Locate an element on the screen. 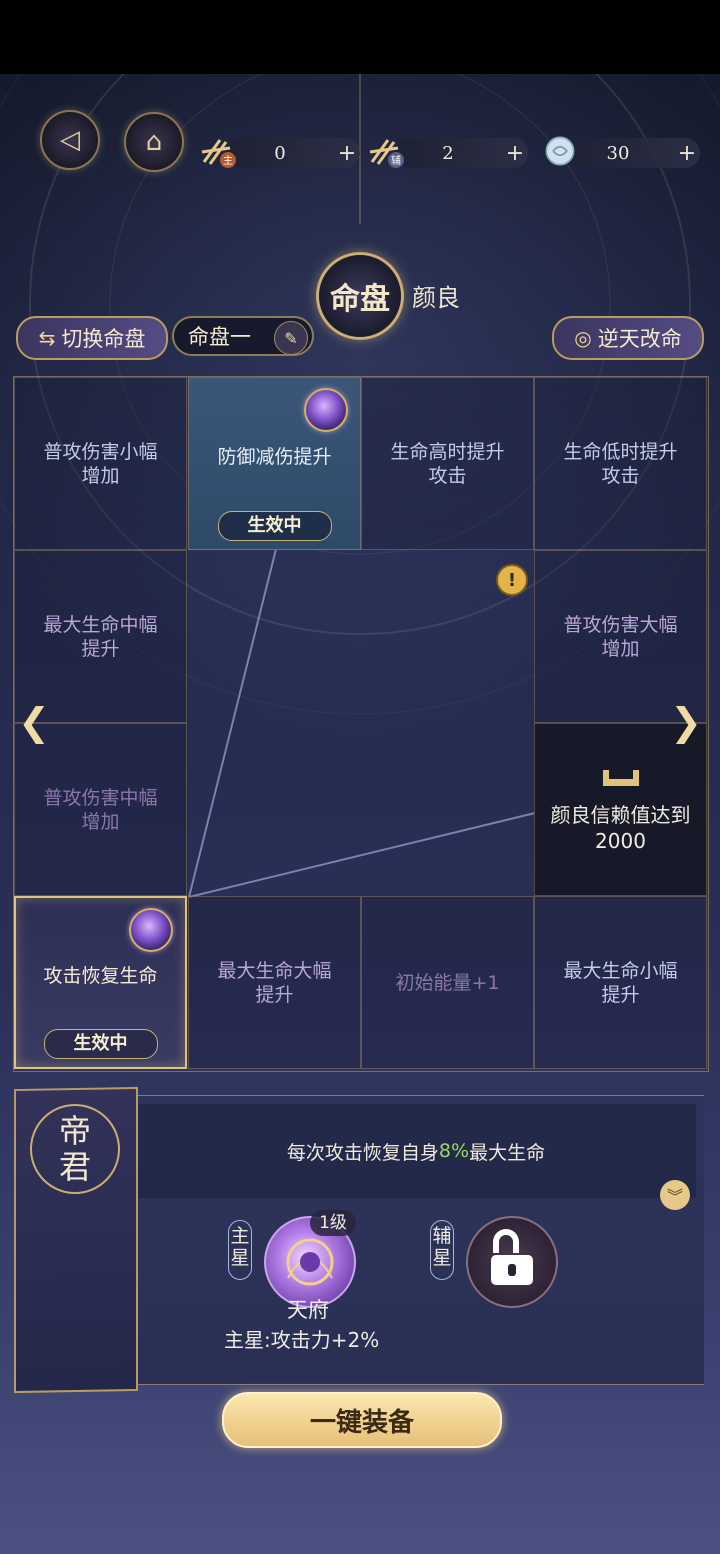 The height and width of the screenshot is (1554, 720). grid-node-r3c1: 最大生命大幅 提升 is located at coordinates (274, 982).